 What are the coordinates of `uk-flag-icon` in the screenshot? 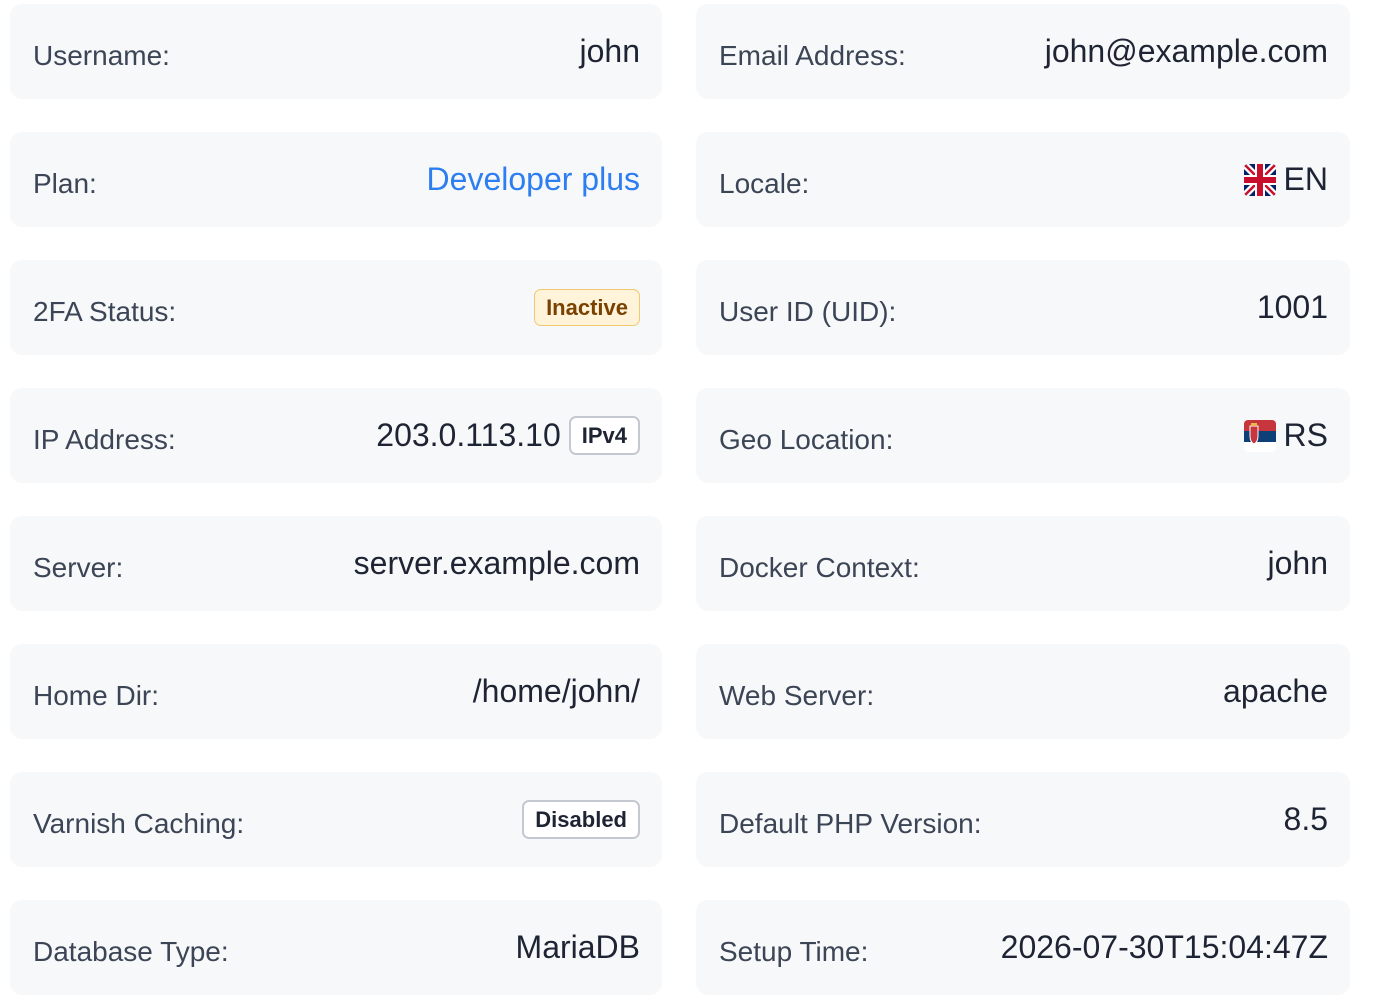 It's located at (1259, 179).